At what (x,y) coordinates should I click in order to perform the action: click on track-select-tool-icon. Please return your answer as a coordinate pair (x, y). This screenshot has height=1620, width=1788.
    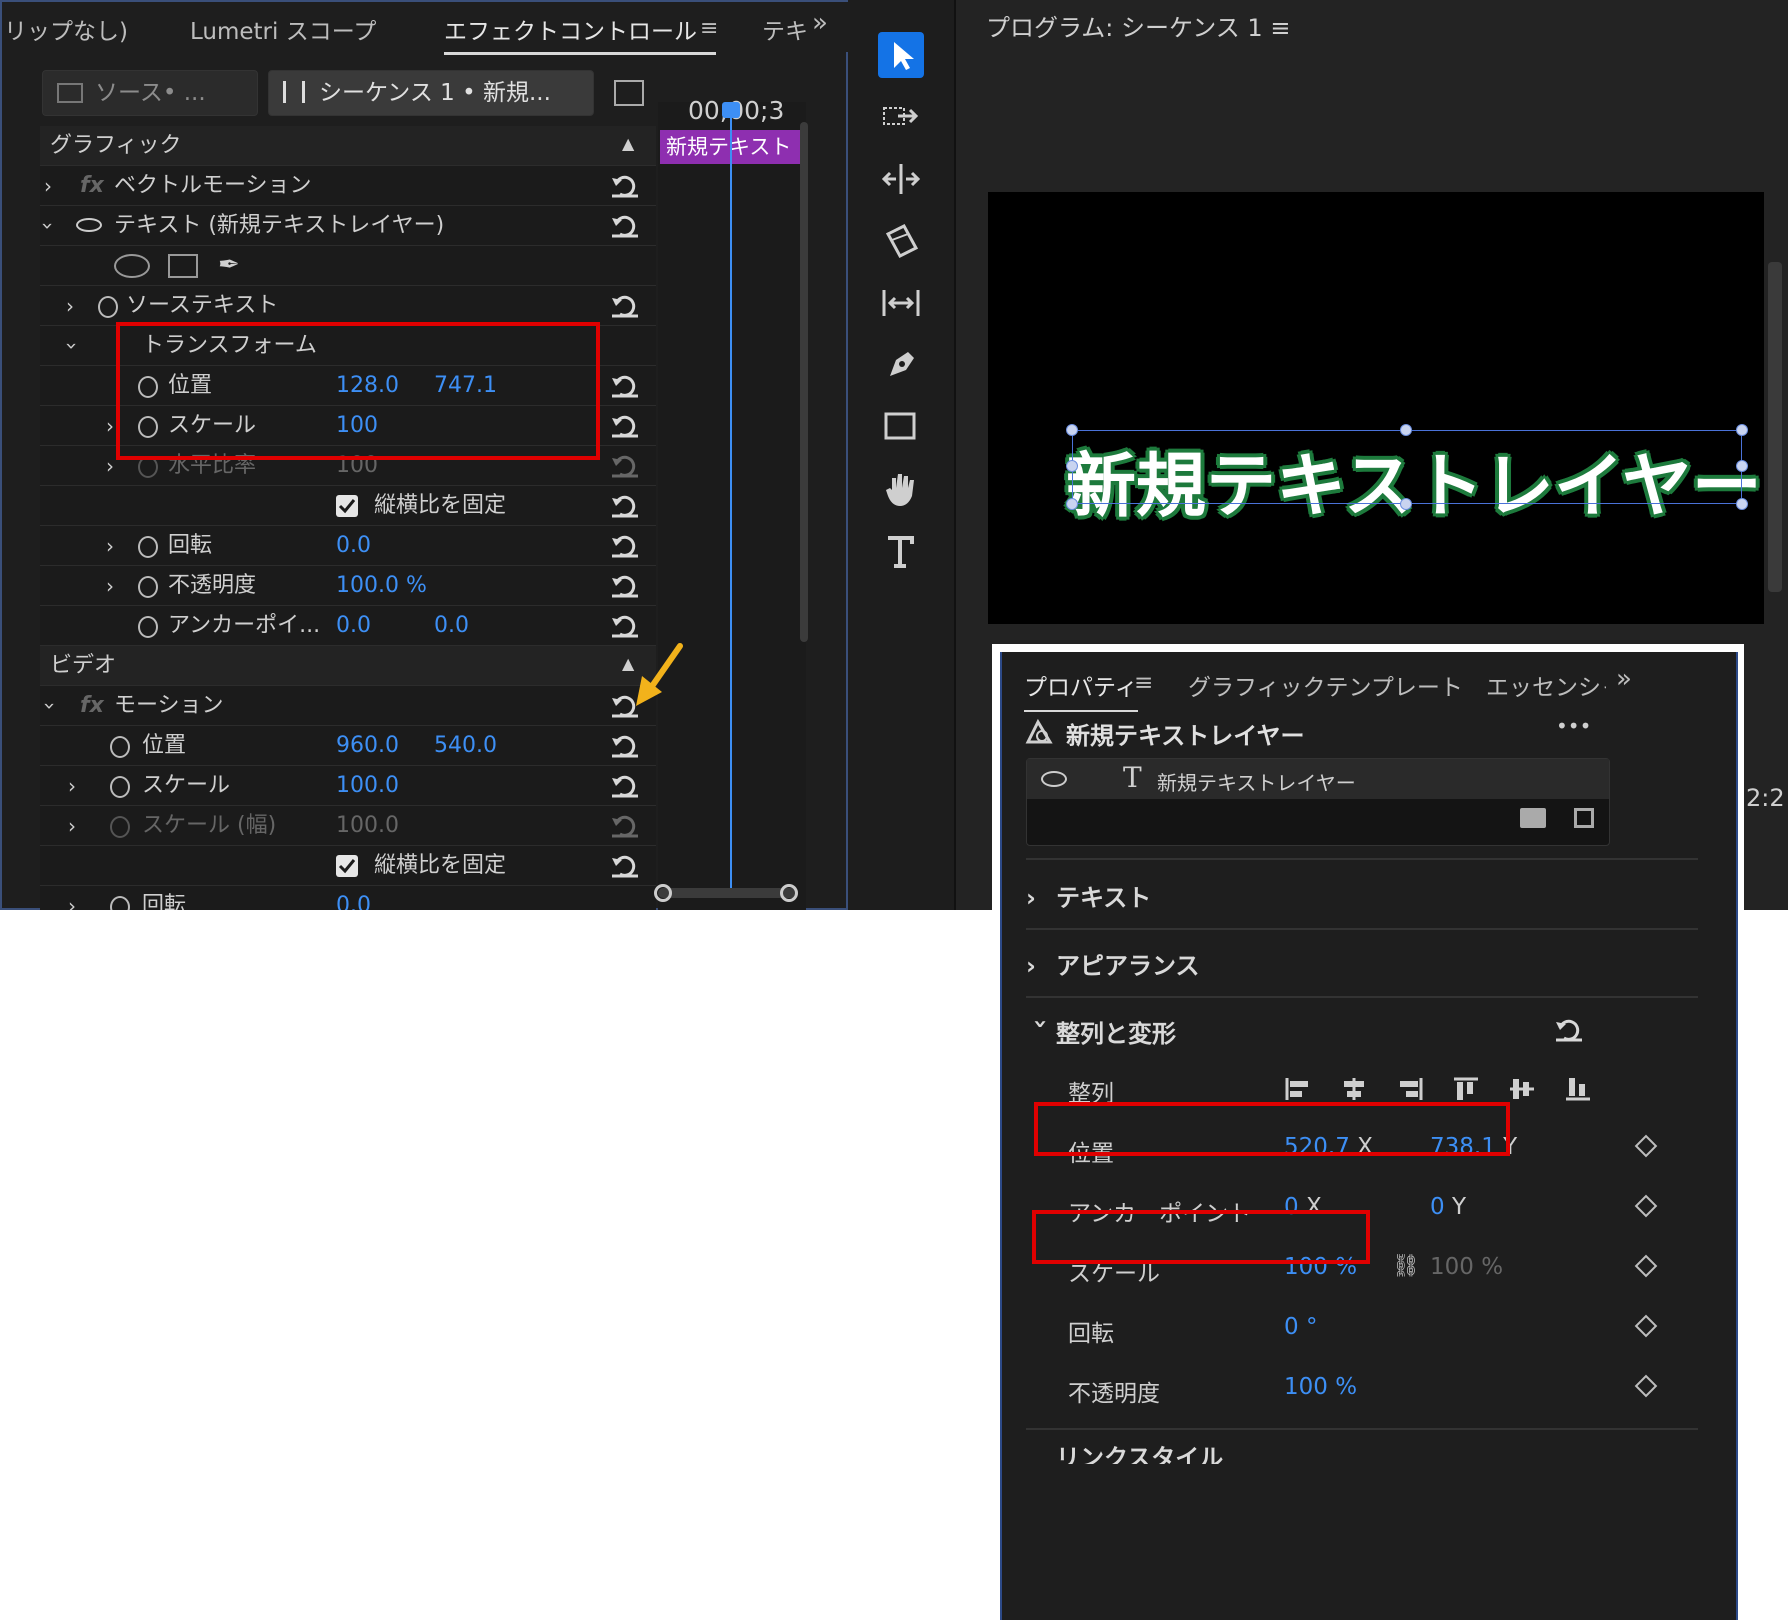
    Looking at the image, I should click on (901, 117).